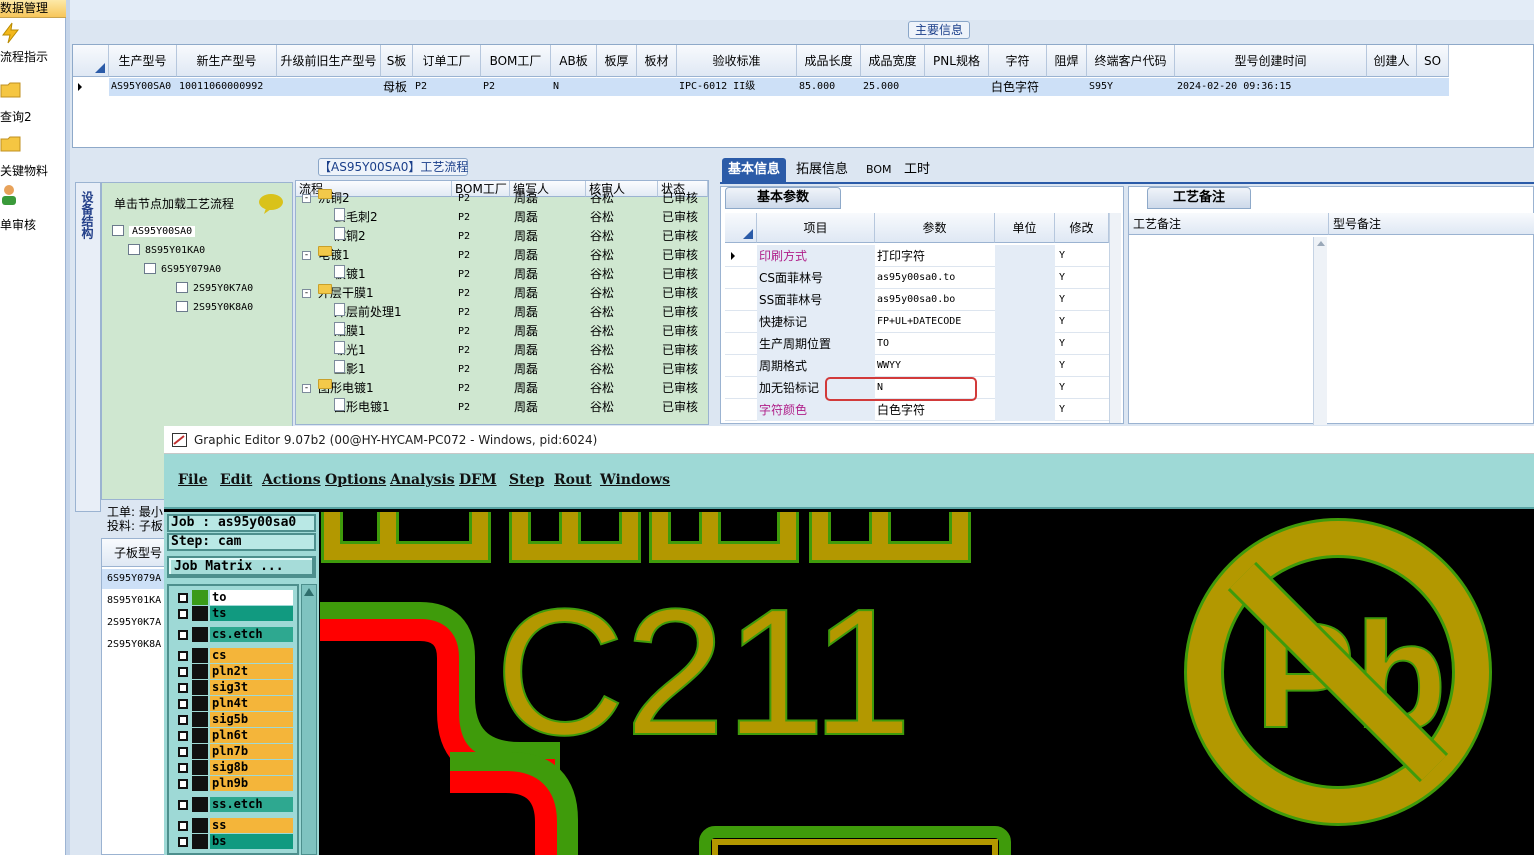 The height and width of the screenshot is (855, 1534). I want to click on list-item: 2S95Y0K8A, so click(134, 645).